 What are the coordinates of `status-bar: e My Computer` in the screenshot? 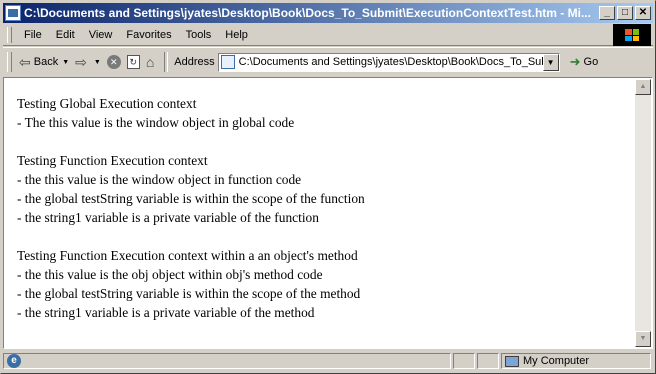 It's located at (328, 361).